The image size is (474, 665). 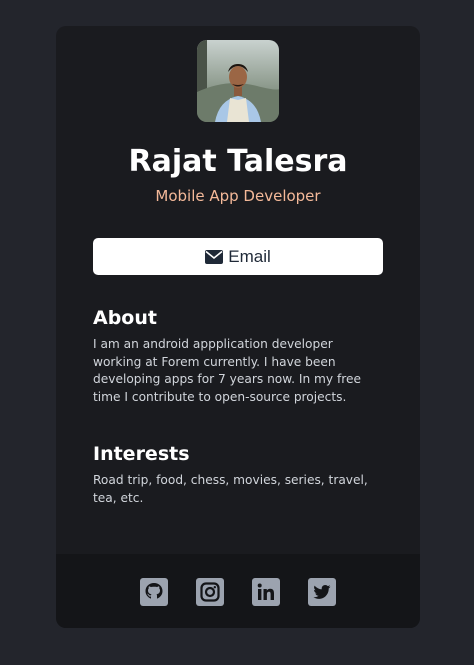 What do you see at coordinates (141, 454) in the screenshot?
I see `interests-title: Interests` at bounding box center [141, 454].